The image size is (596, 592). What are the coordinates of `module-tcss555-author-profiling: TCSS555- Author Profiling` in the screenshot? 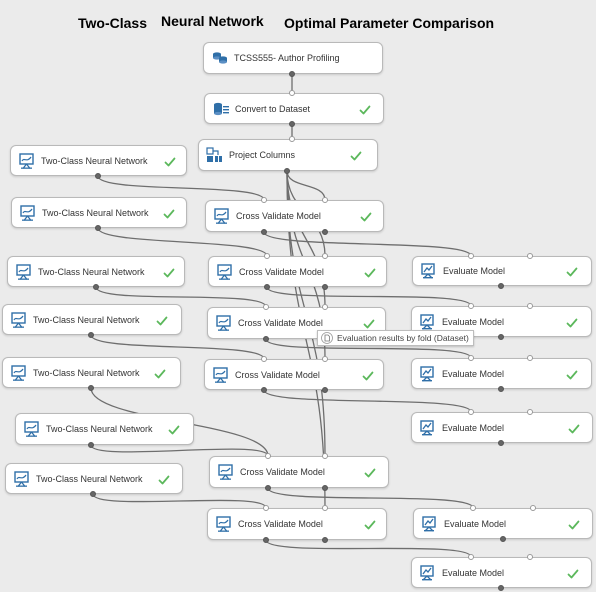 It's located at (293, 58).